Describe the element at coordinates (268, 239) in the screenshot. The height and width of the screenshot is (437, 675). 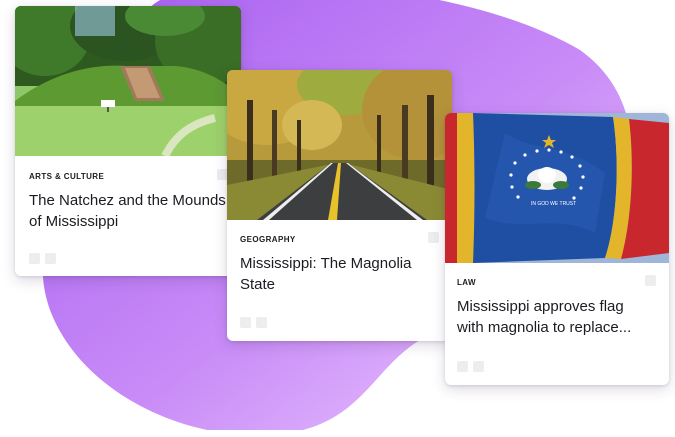
I see `card-category: GEOGRAPHY` at that location.